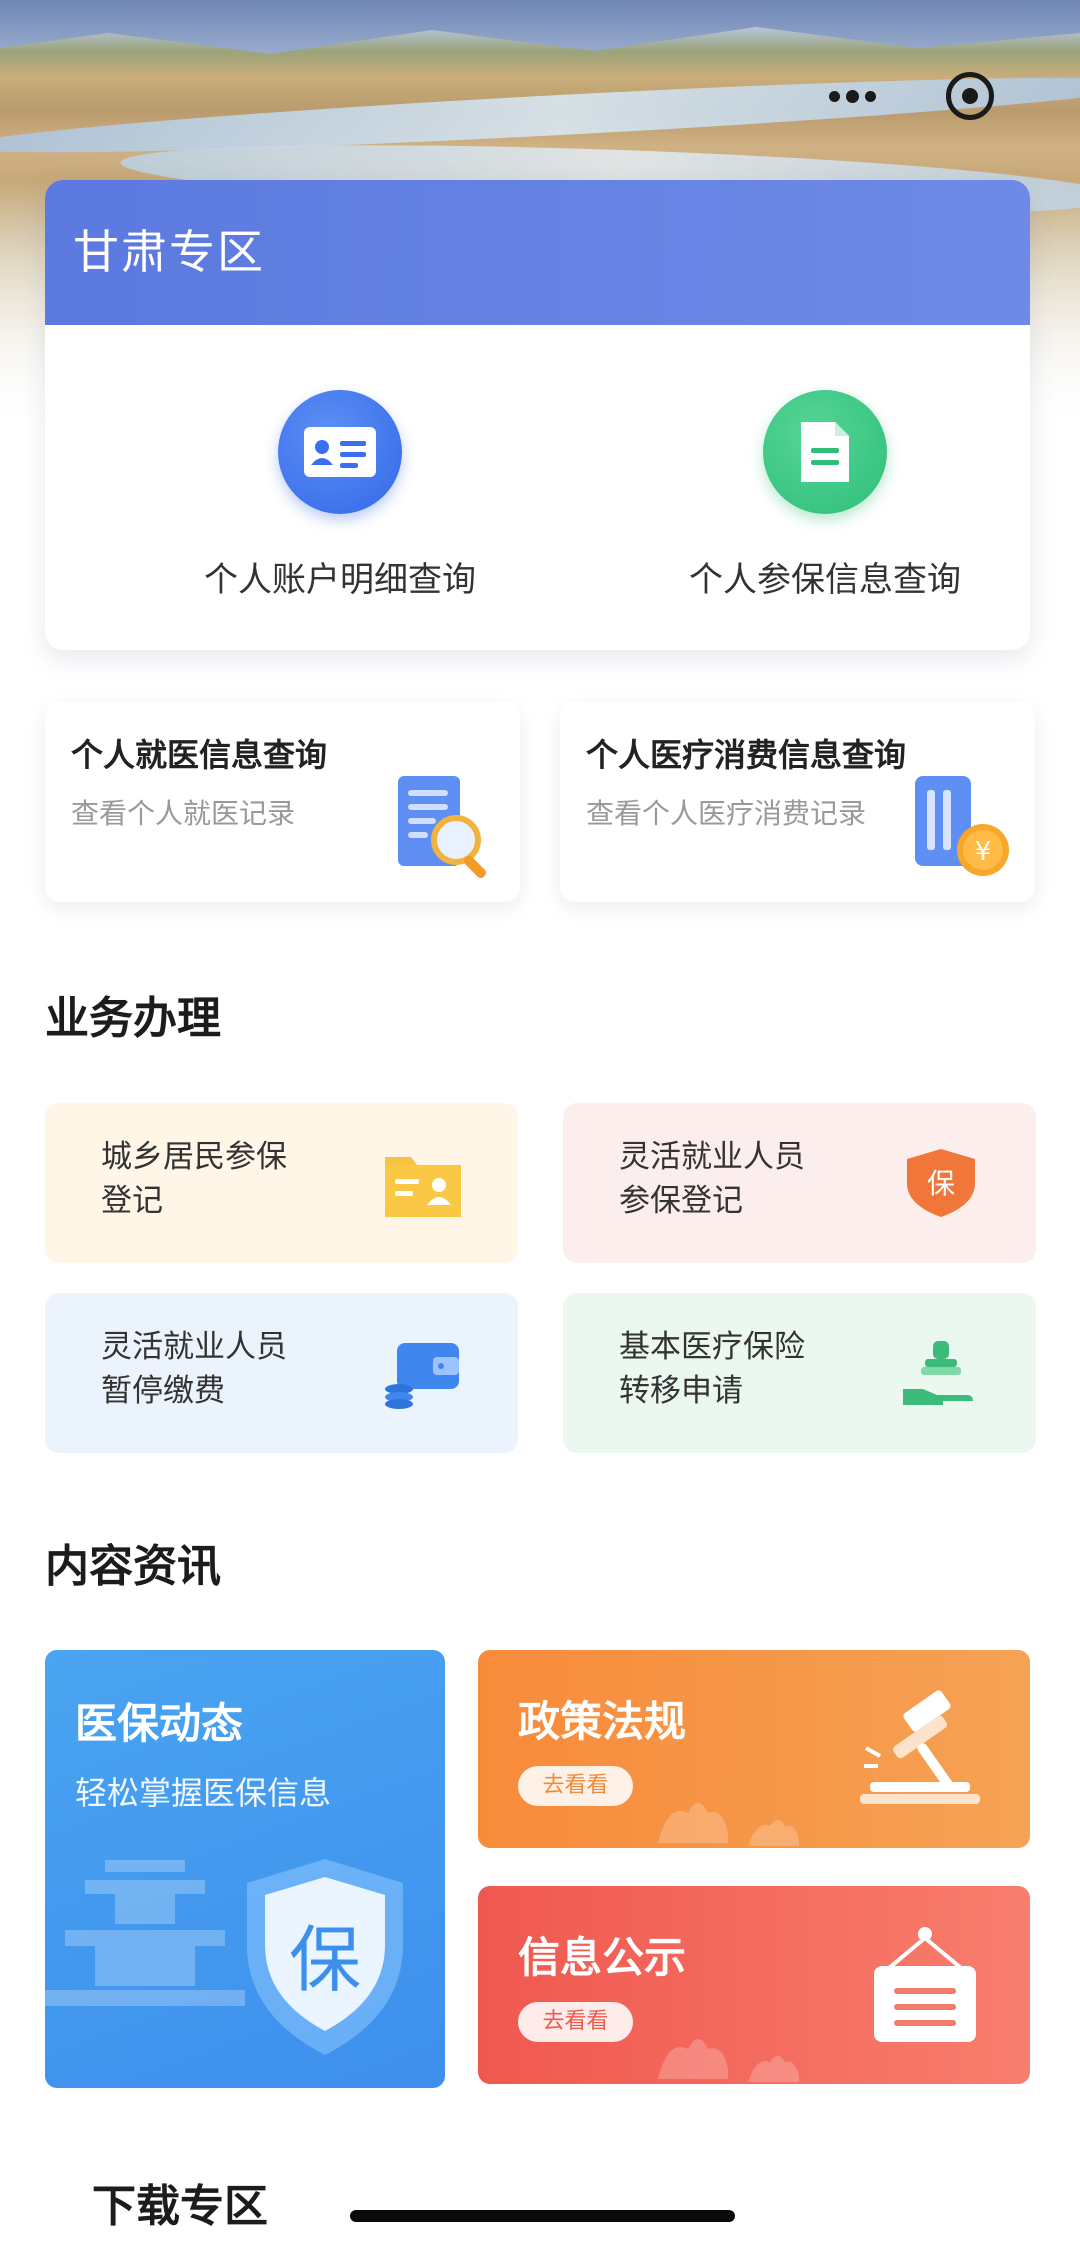 This screenshot has height=2243, width=1080. I want to click on folder-person-icon, so click(423, 1187).